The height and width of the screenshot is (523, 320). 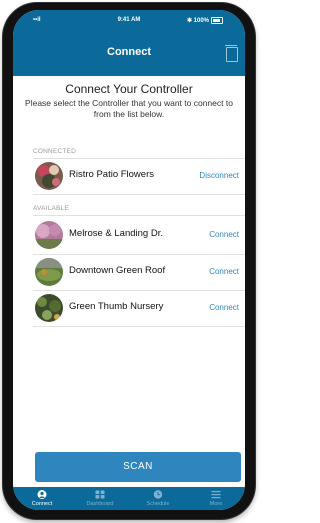 I want to click on trash-icon, so click(x=231, y=53).